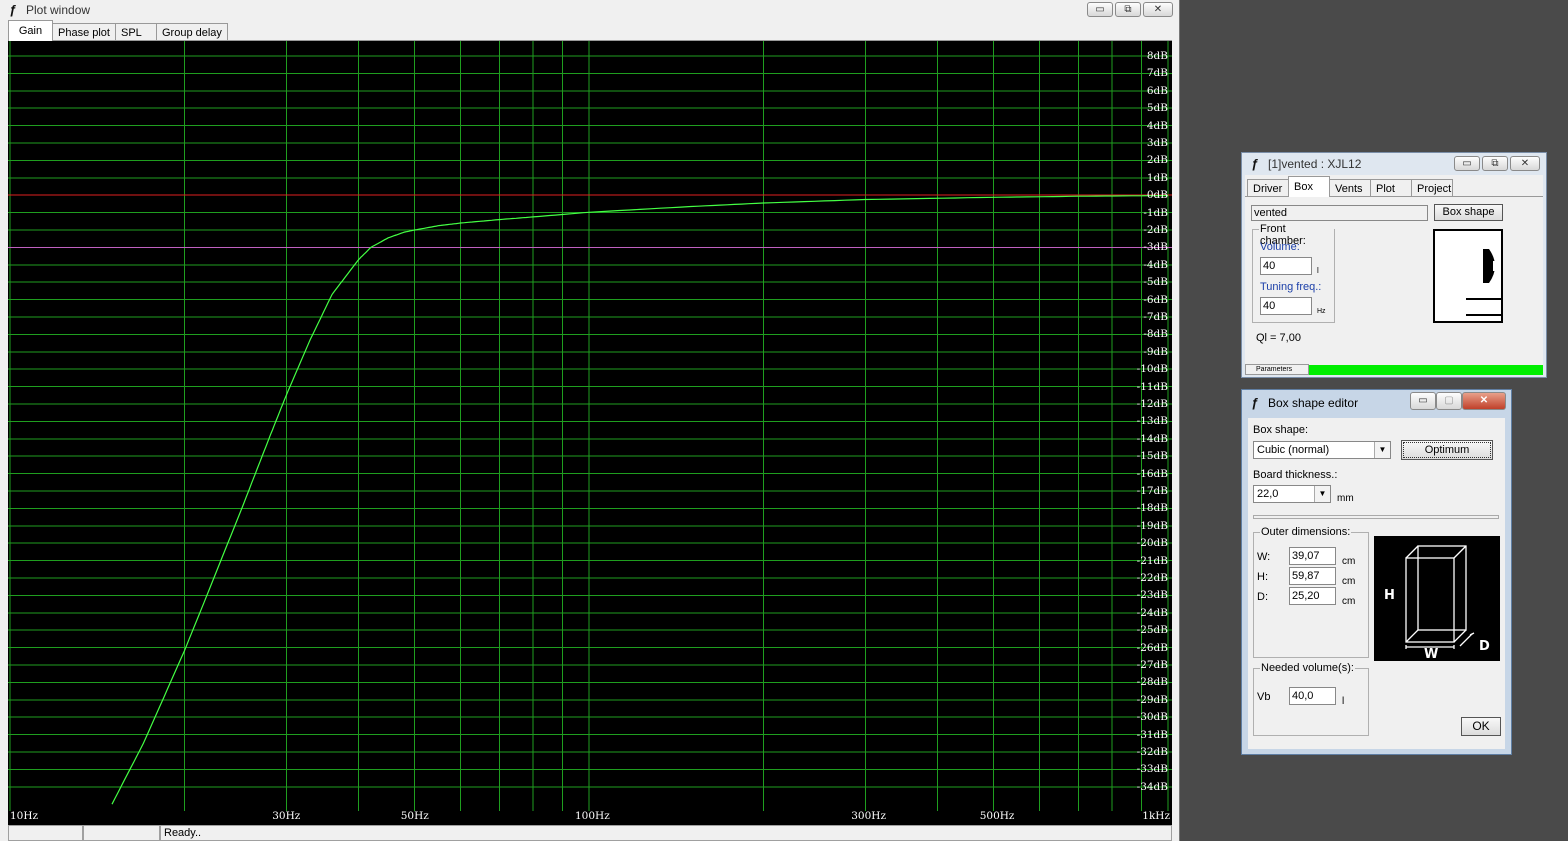 The image size is (1568, 841). Describe the element at coordinates (1312, 696) in the screenshot. I see `vb-input: 40,0` at that location.